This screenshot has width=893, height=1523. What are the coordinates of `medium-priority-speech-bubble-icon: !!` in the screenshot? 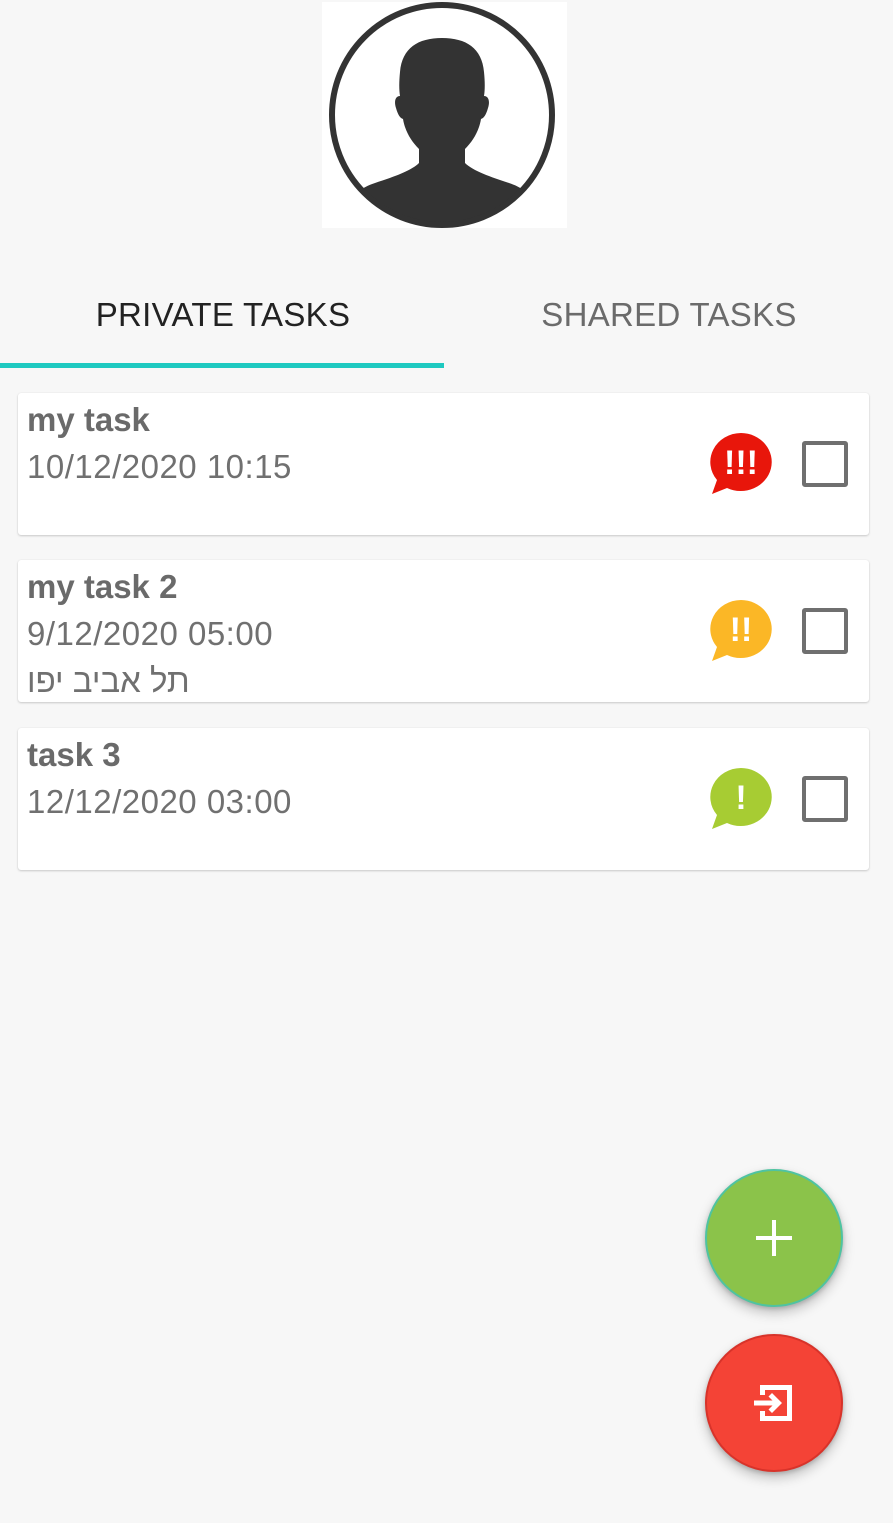 It's located at (741, 631).